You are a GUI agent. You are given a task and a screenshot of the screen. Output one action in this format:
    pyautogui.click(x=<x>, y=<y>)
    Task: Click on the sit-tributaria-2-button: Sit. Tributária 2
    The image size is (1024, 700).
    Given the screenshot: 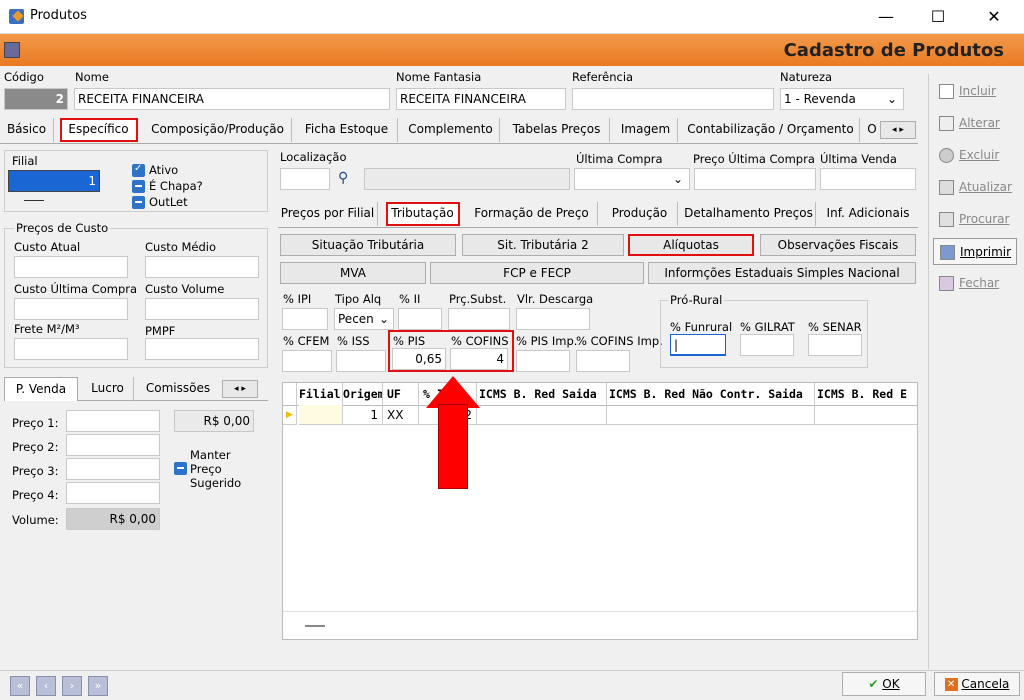 What is the action you would take?
    pyautogui.click(x=543, y=245)
    